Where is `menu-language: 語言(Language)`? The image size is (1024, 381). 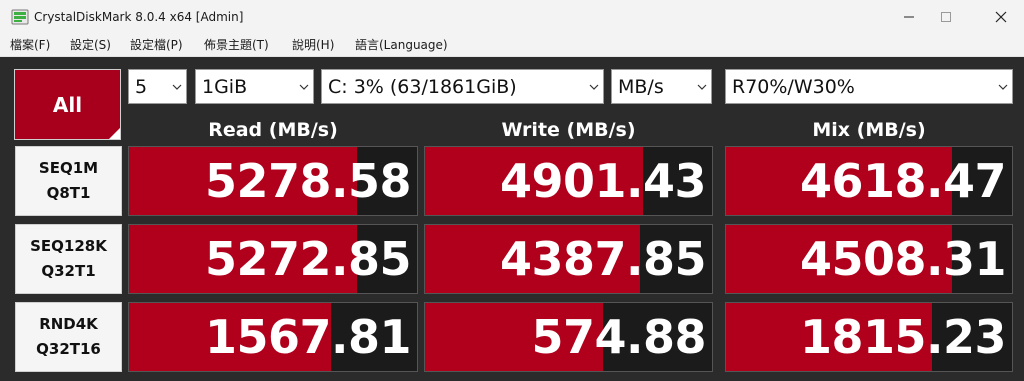 menu-language: 語言(Language) is located at coordinates (401, 45).